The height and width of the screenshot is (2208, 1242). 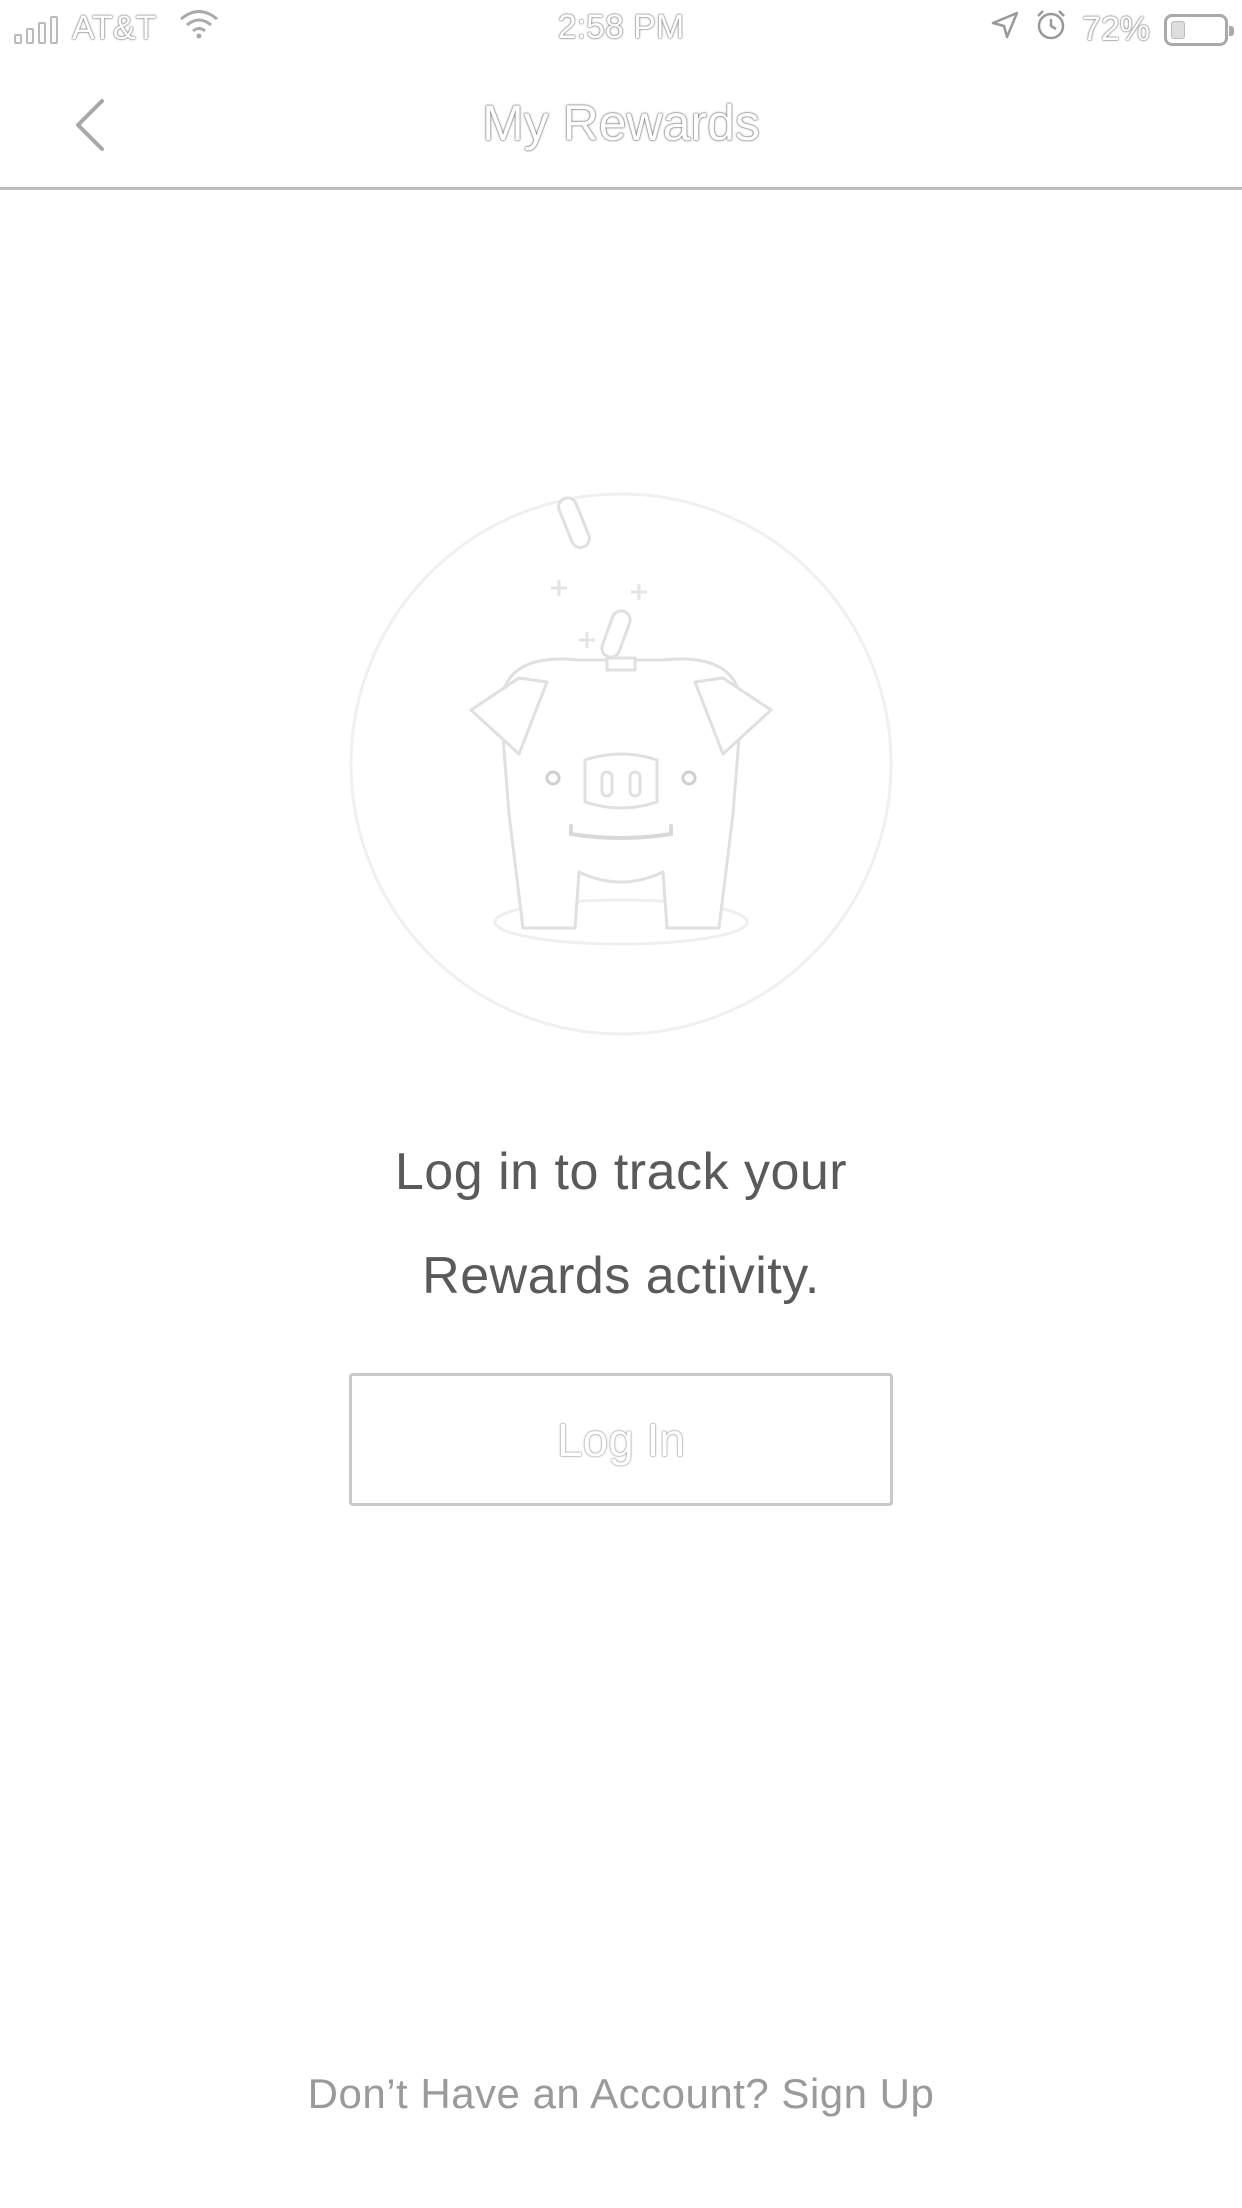 I want to click on page-title: My Rewards, so click(x=621, y=123).